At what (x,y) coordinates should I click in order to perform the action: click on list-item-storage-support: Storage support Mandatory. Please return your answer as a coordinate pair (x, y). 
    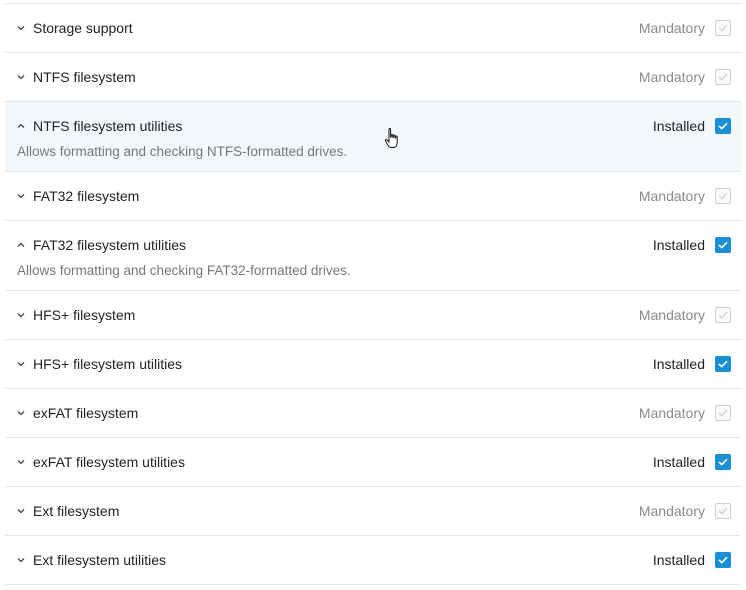
    Looking at the image, I should click on (373, 28).